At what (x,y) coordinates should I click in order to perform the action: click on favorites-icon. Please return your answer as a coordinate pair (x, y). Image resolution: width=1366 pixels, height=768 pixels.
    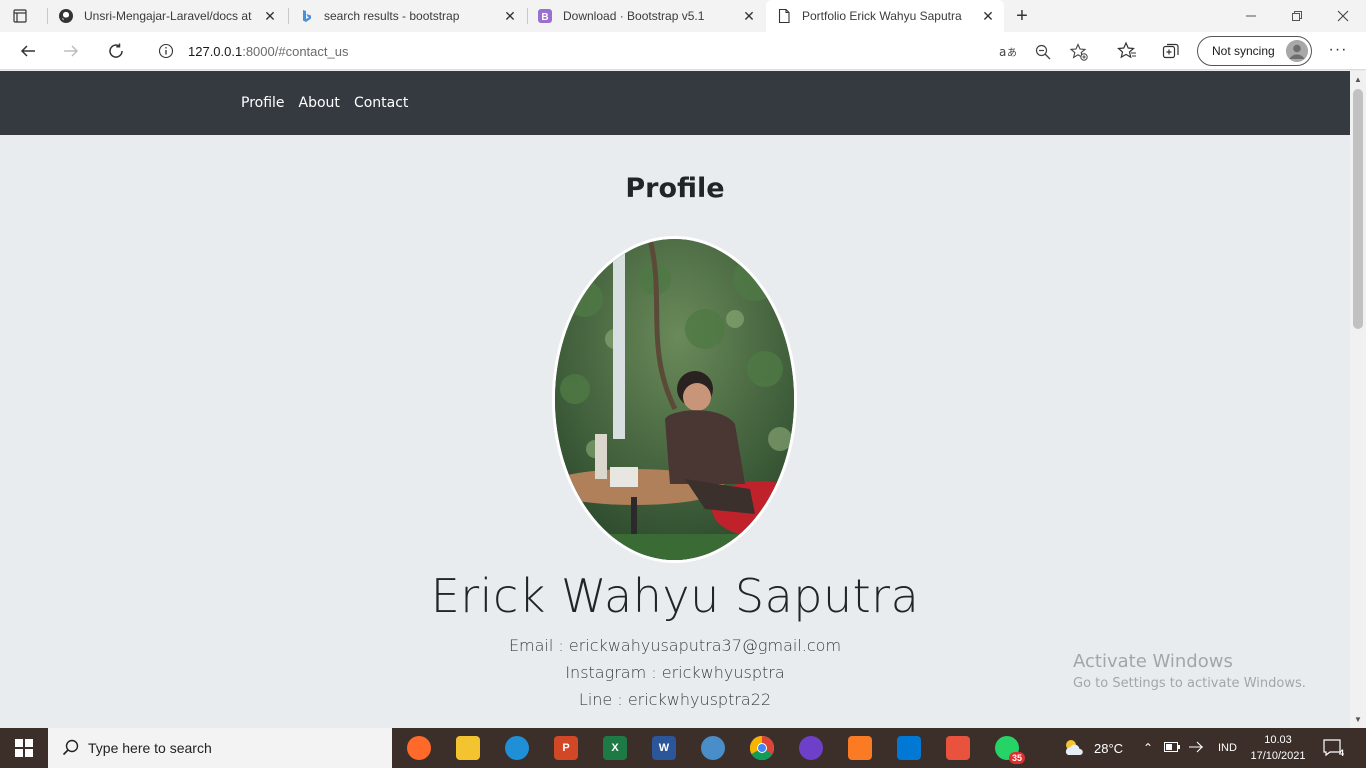
    Looking at the image, I should click on (1127, 51).